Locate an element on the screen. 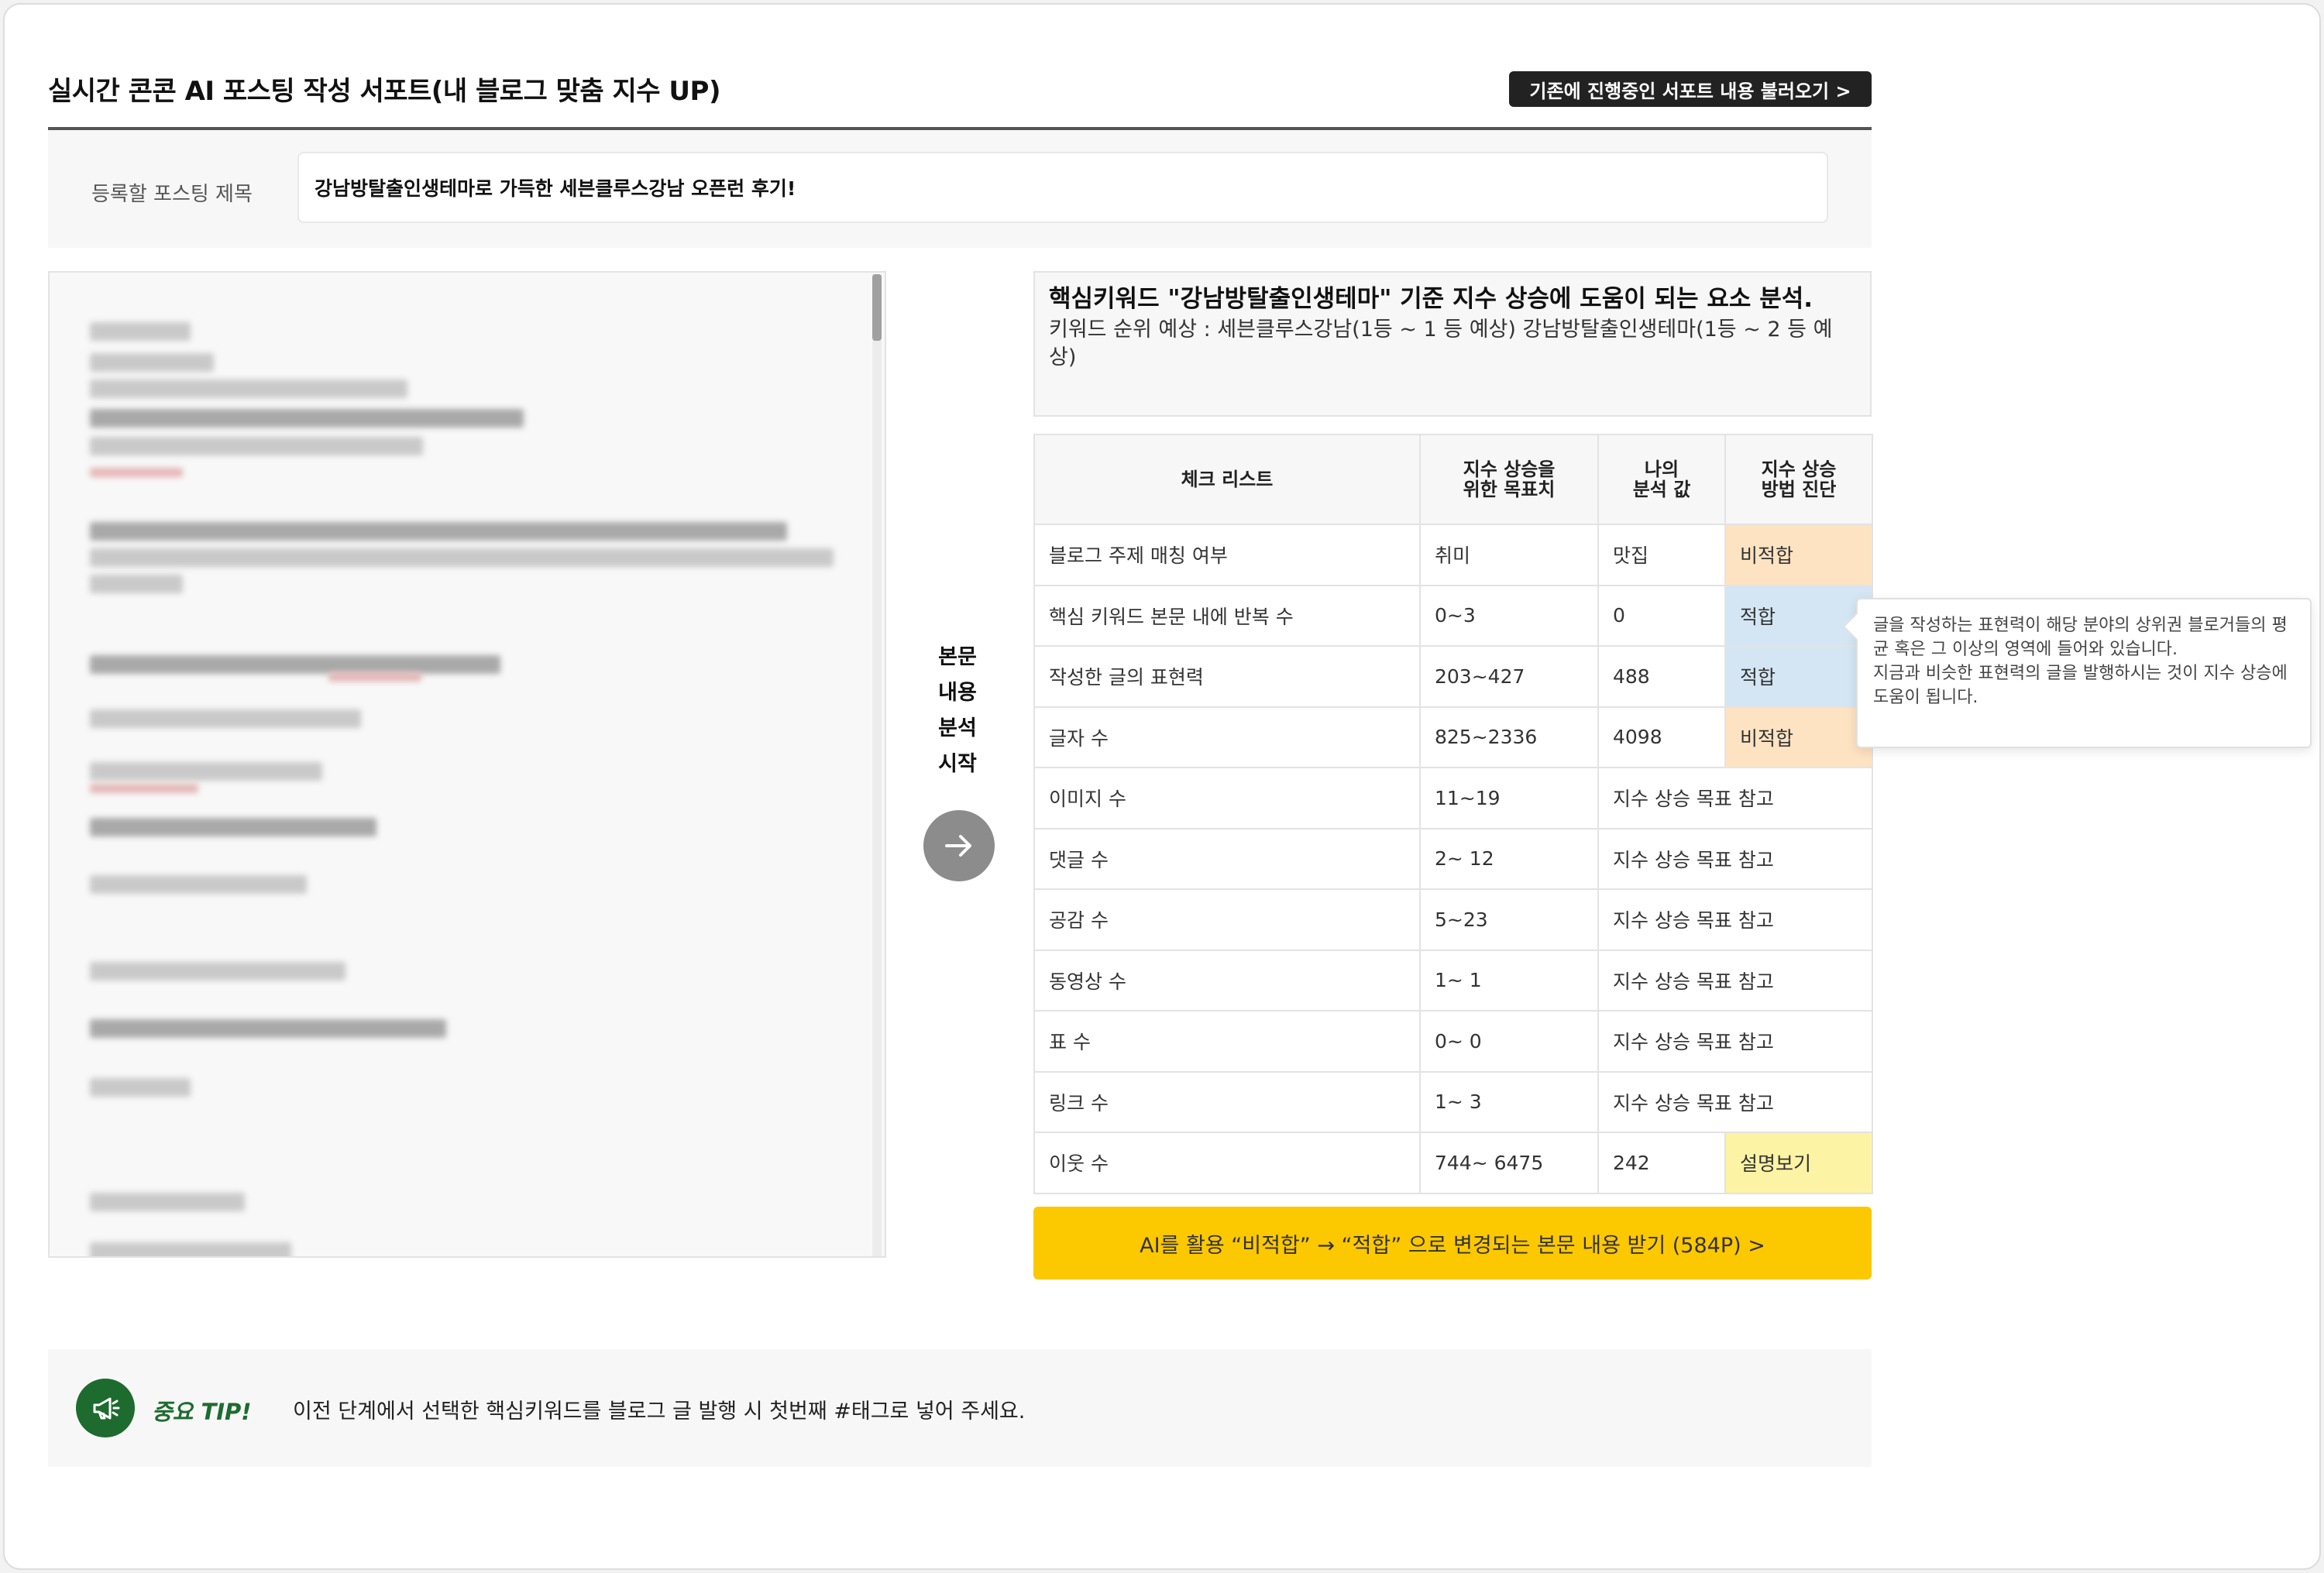  row-target: 1~ 3 is located at coordinates (1509, 1101).